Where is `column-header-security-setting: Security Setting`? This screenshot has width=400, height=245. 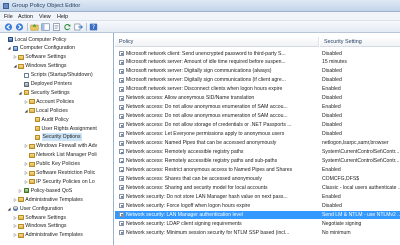 column-header-security-setting: Security Setting is located at coordinates (360, 42).